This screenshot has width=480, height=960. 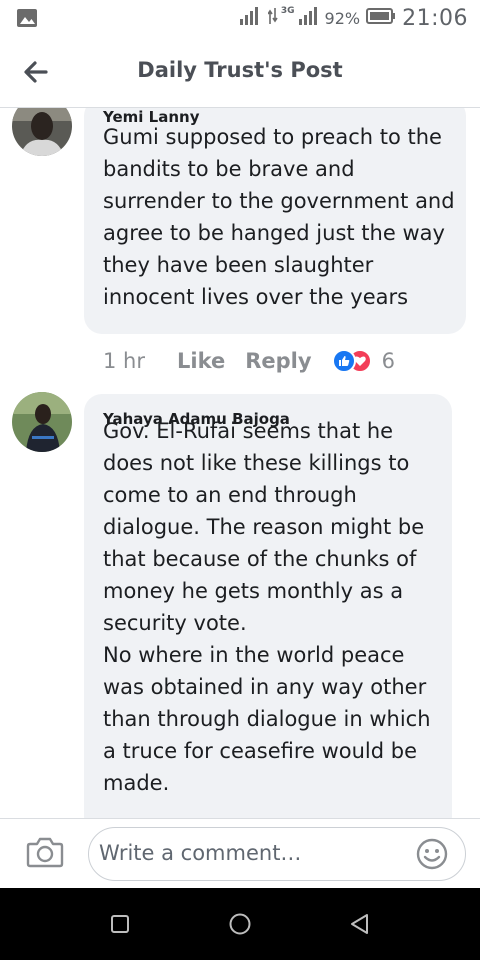 What do you see at coordinates (120, 924) in the screenshot?
I see `recents-icon` at bounding box center [120, 924].